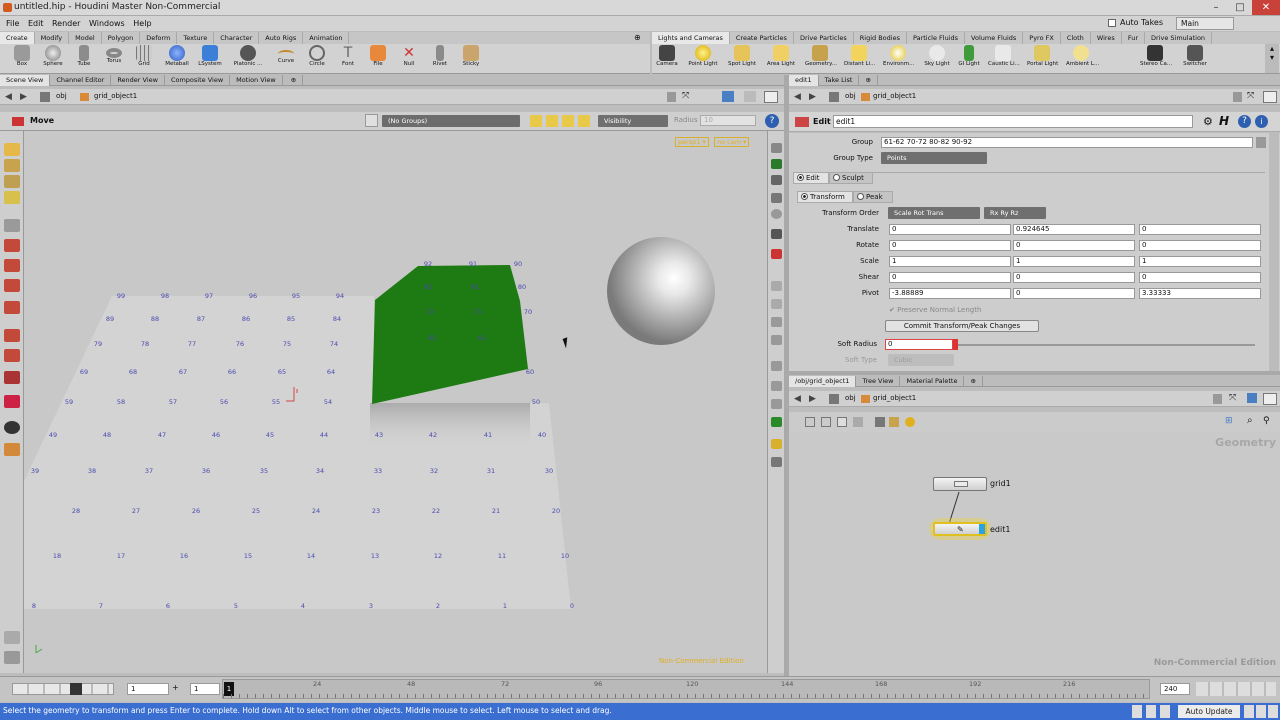  Describe the element at coordinates (894, 422) in the screenshot. I see `sticky-note-icon` at that location.